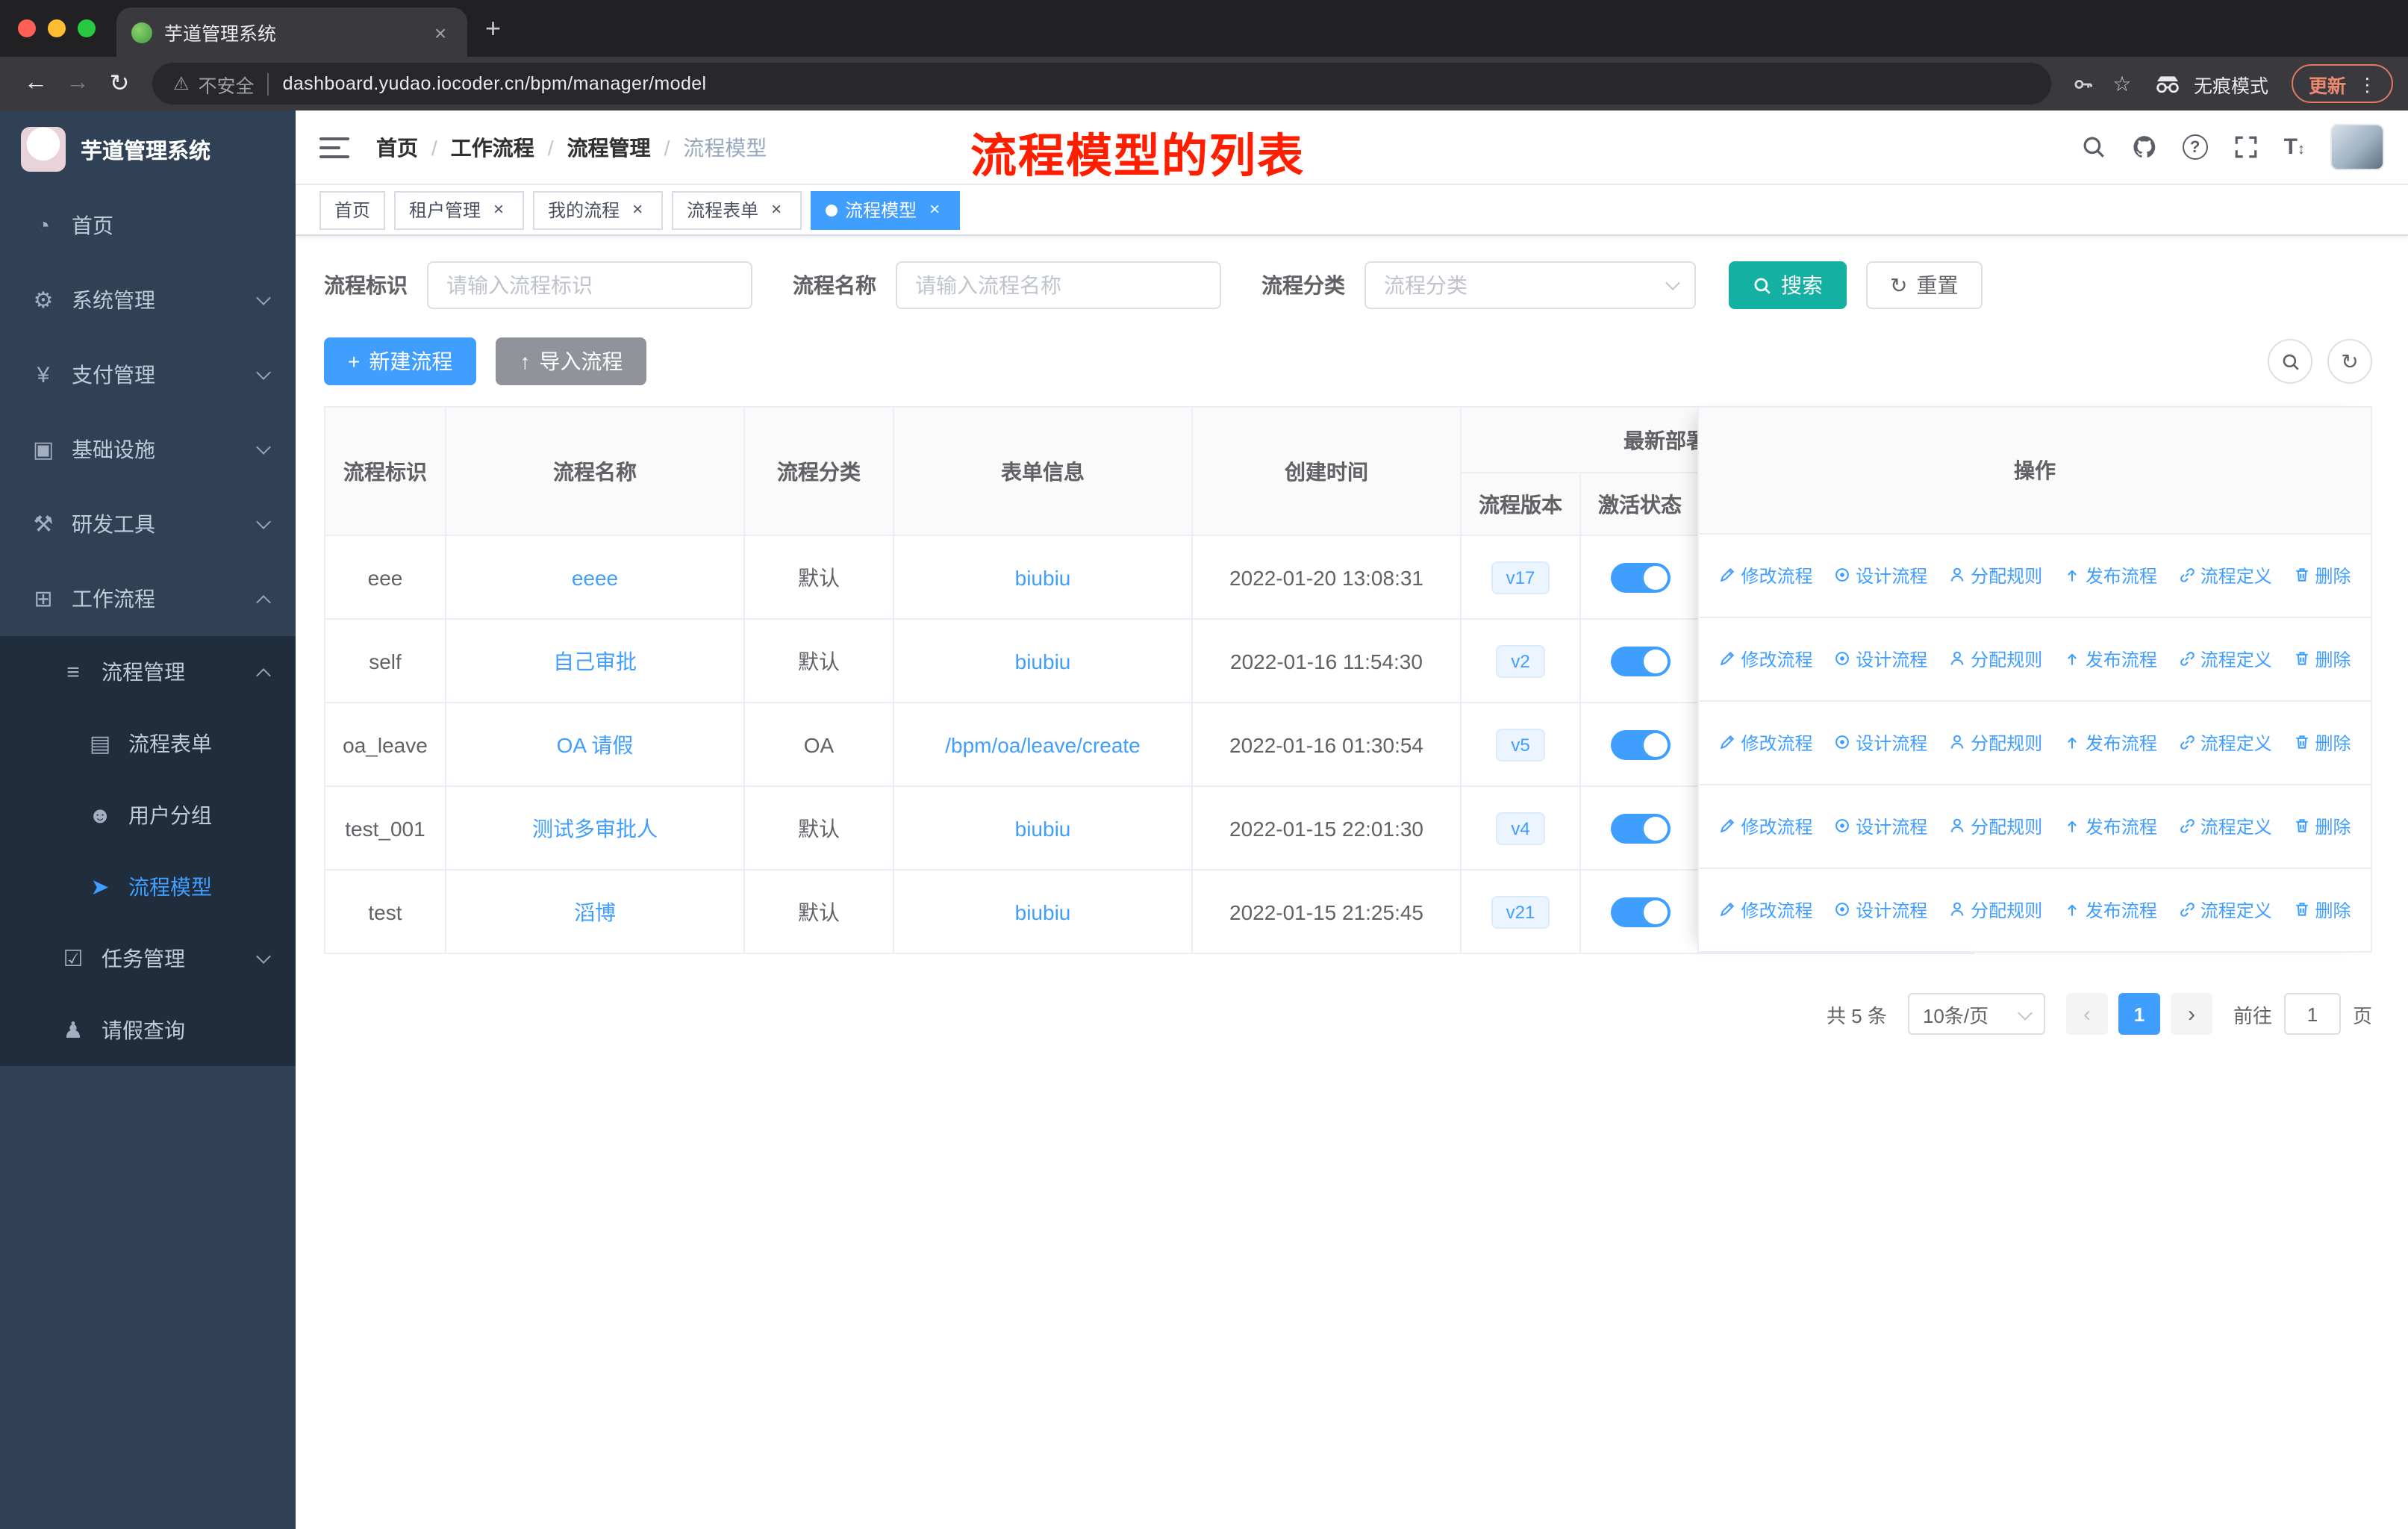  What do you see at coordinates (334, 147) in the screenshot?
I see `collapse-menu-icon` at bounding box center [334, 147].